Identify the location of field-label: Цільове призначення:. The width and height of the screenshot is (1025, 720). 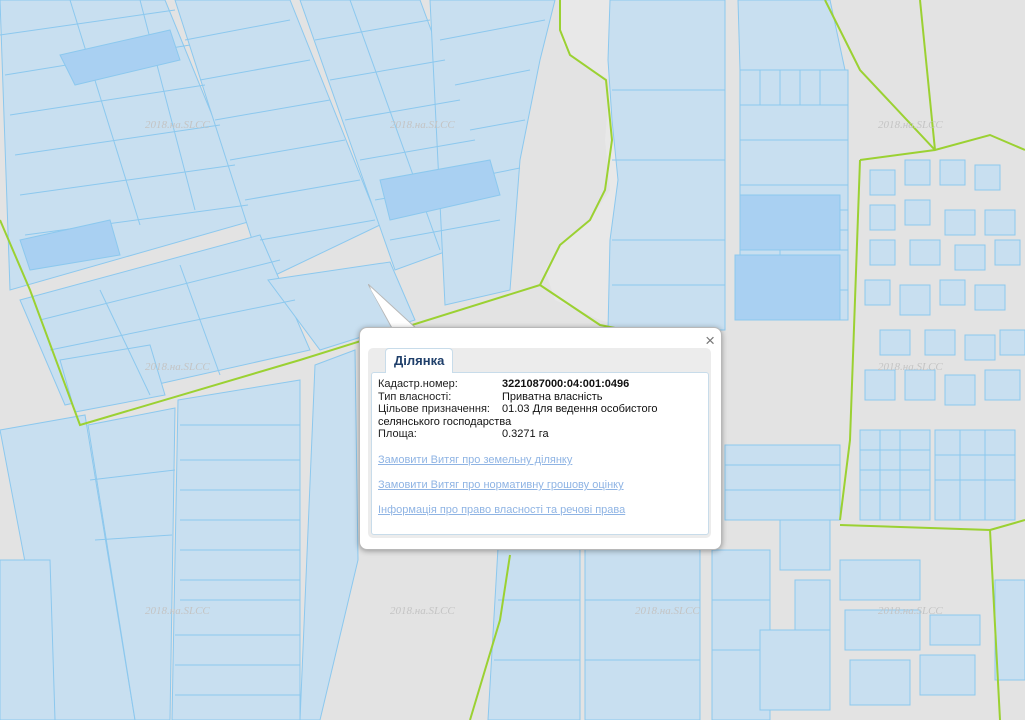
(434, 409).